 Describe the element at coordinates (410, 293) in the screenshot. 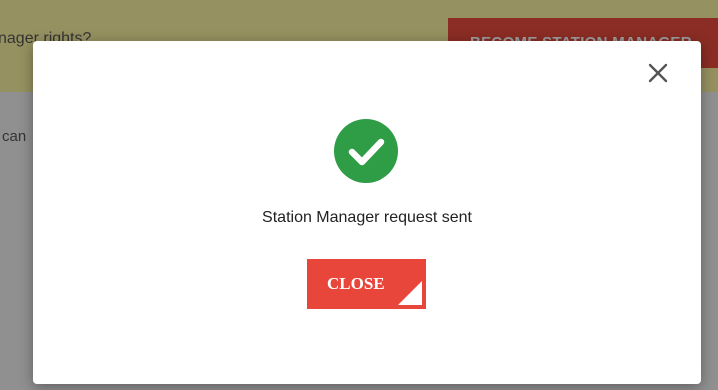

I see `corner-triangle-icon` at that location.